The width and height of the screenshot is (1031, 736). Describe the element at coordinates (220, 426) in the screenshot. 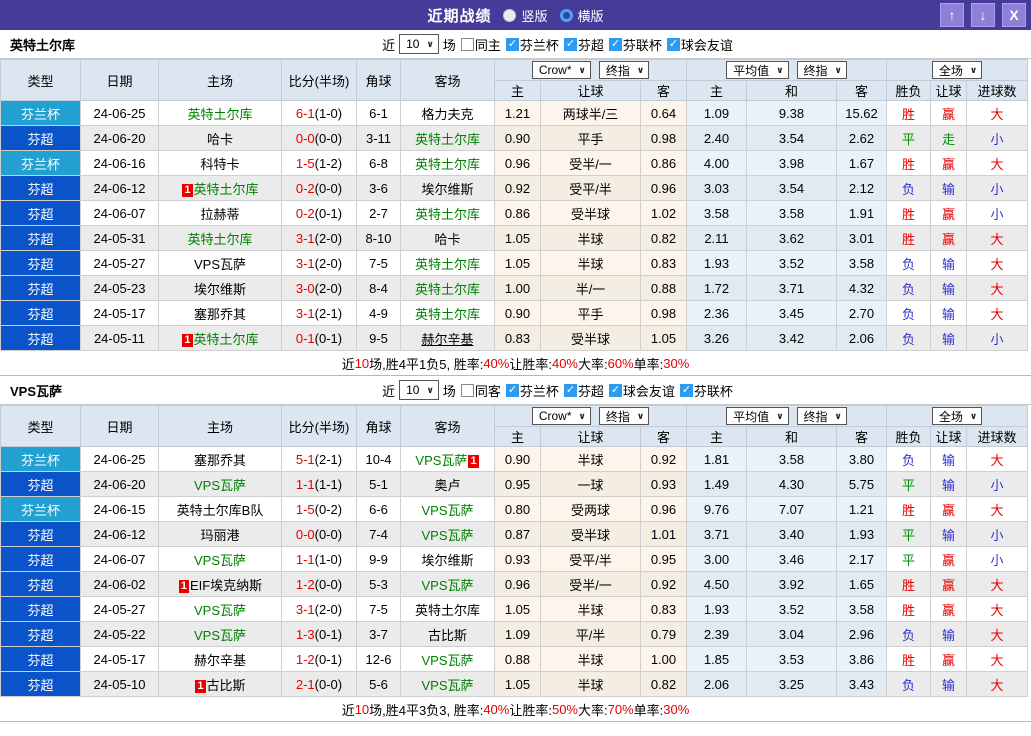

I see `column-header: 主场` at that location.